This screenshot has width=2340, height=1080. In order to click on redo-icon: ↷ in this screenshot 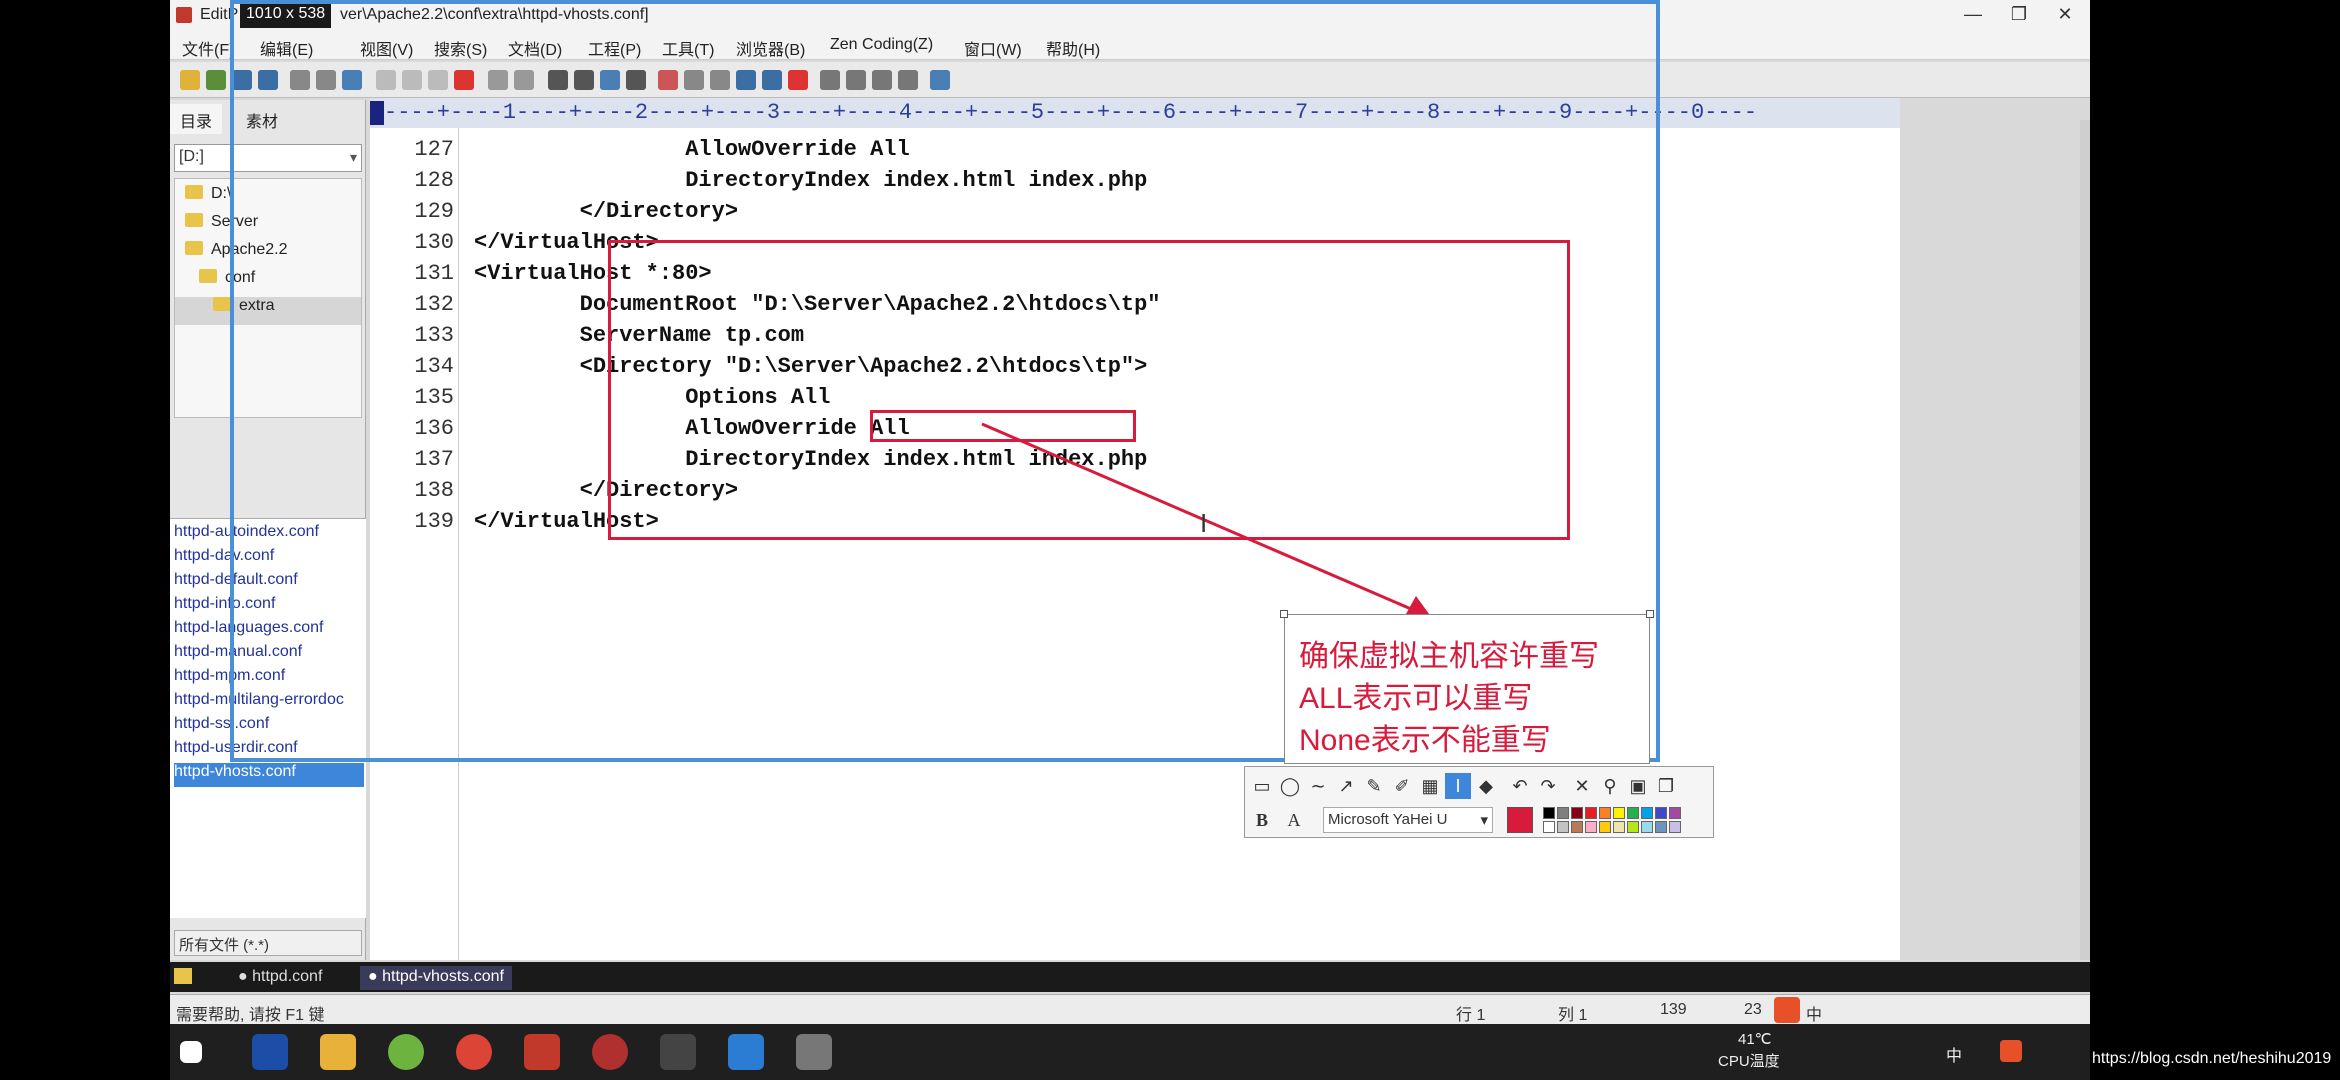, I will do `click(1548, 786)`.